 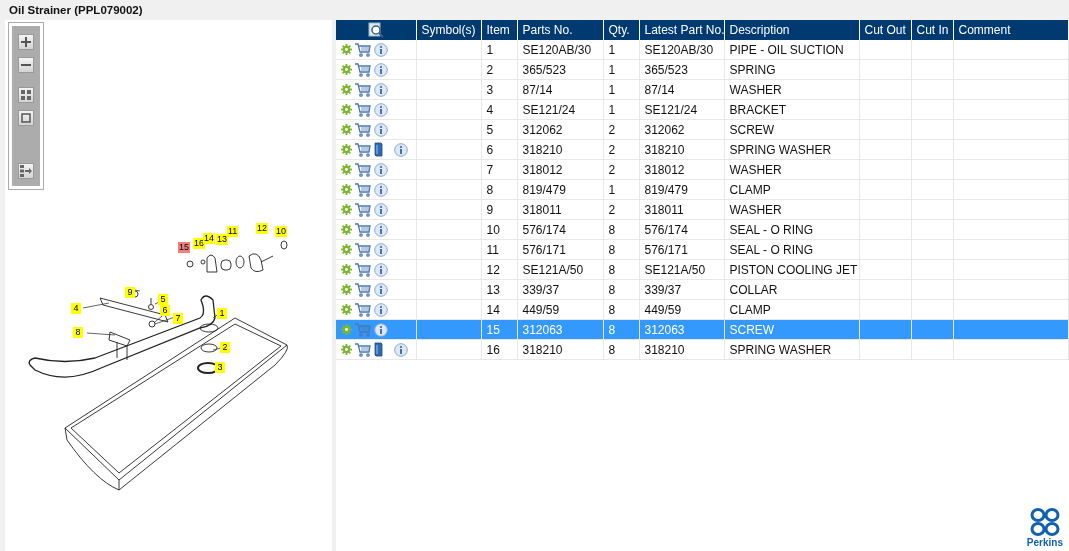 I want to click on callout-label: 1, so click(x=222, y=313).